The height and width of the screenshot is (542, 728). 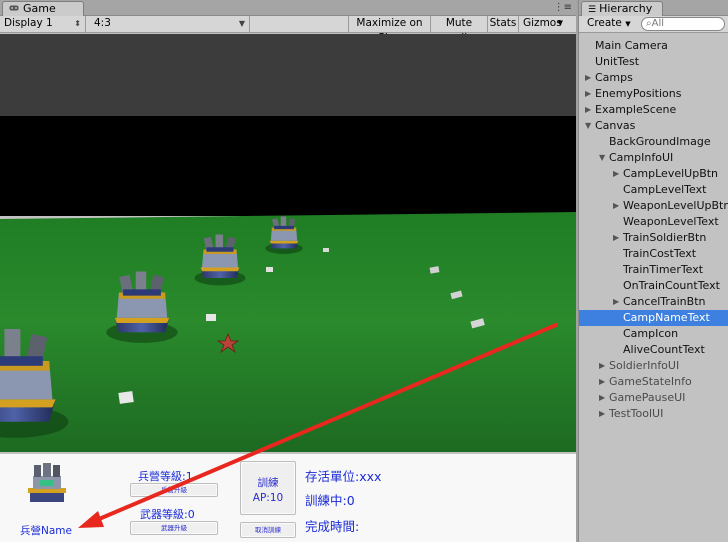 I want to click on hierarchy-item-label: TestToolUI, so click(x=636, y=413).